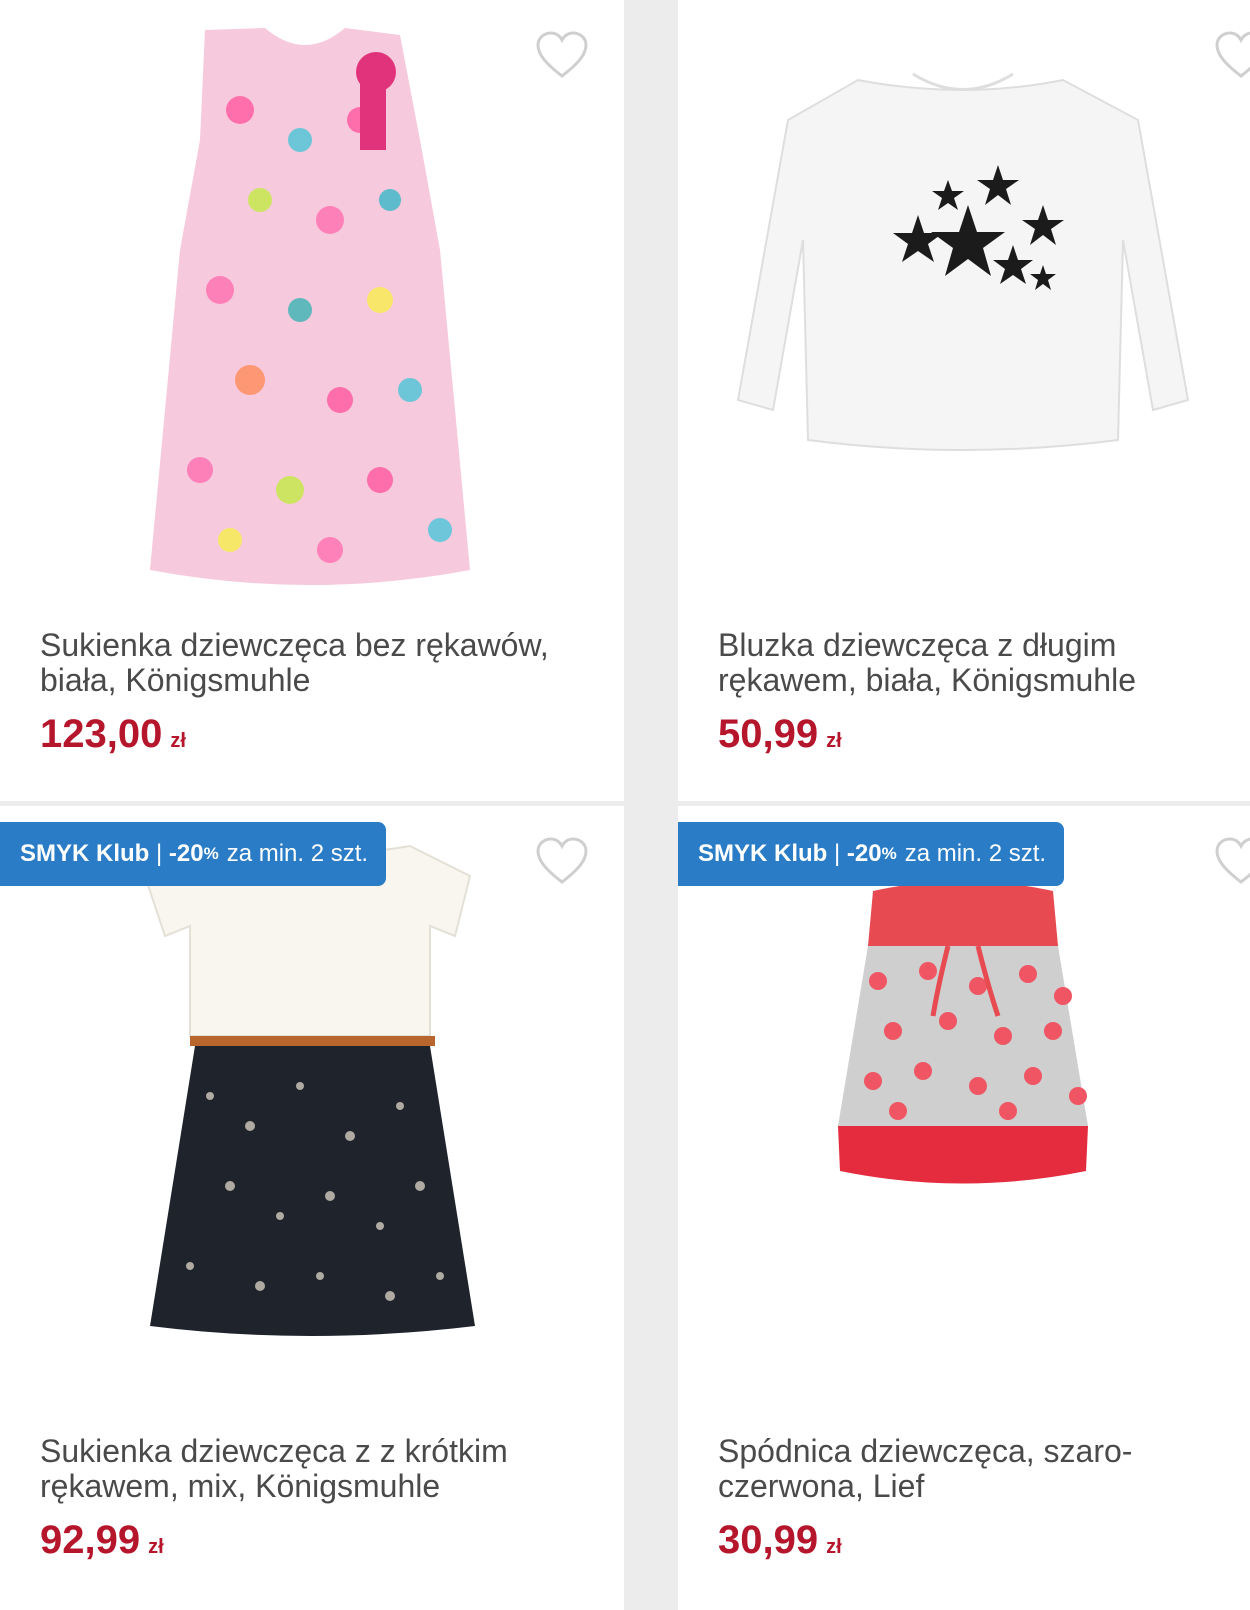  I want to click on product-price: 50,99 zł, so click(780, 734).